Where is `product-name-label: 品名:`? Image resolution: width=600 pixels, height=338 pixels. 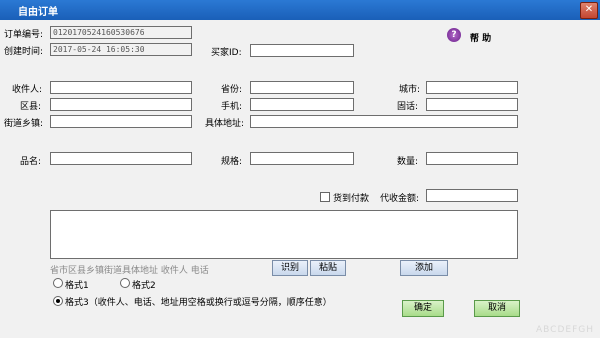
product-name-label: 品名: is located at coordinates (31, 162).